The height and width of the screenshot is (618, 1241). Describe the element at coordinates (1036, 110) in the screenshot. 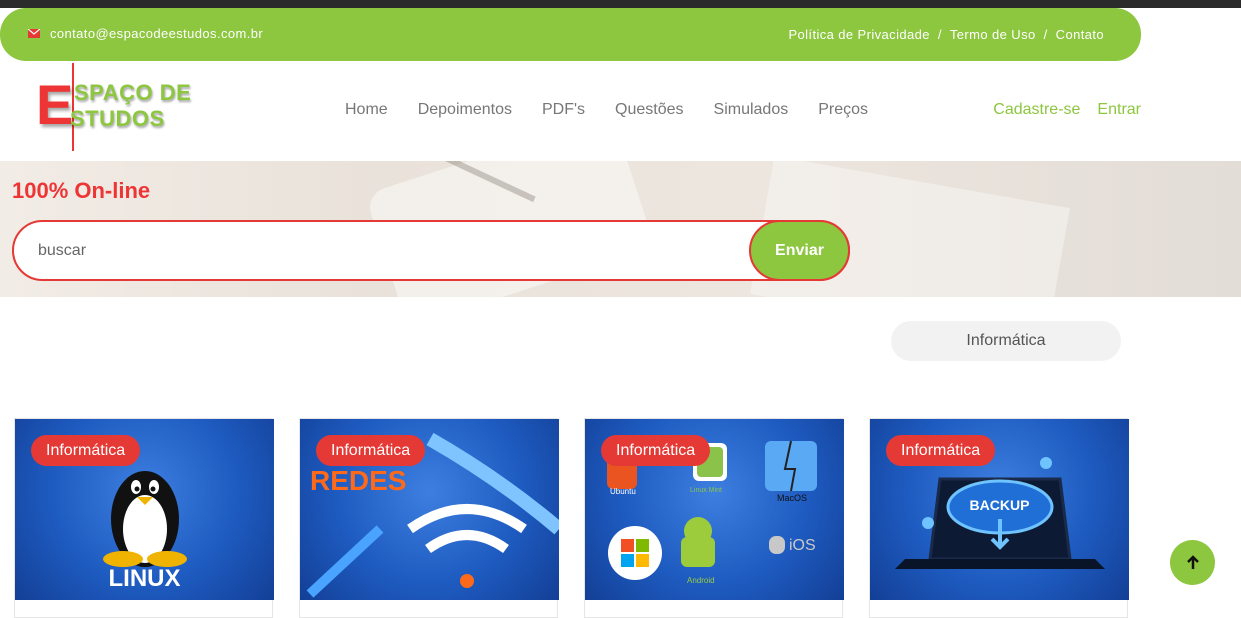

I see `signup-link: Cadastre-se` at that location.